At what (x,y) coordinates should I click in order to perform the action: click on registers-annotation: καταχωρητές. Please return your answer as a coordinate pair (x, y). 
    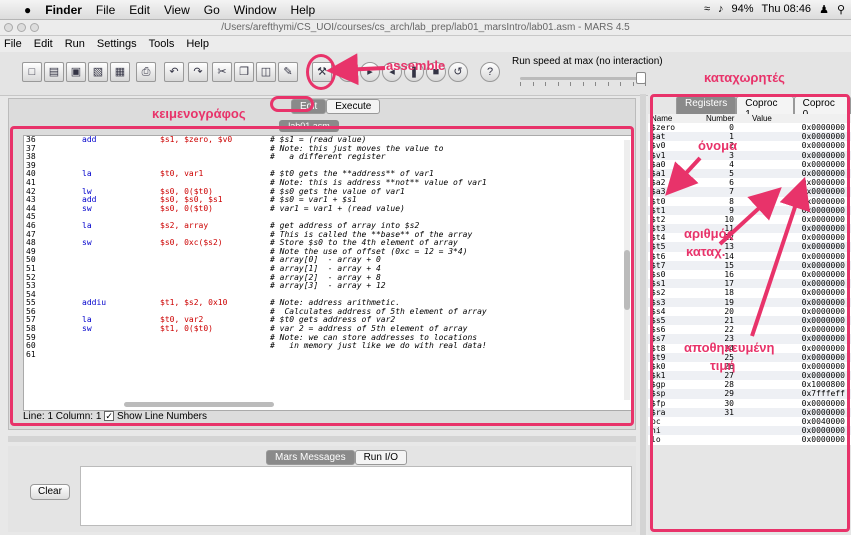
    Looking at the image, I should click on (744, 77).